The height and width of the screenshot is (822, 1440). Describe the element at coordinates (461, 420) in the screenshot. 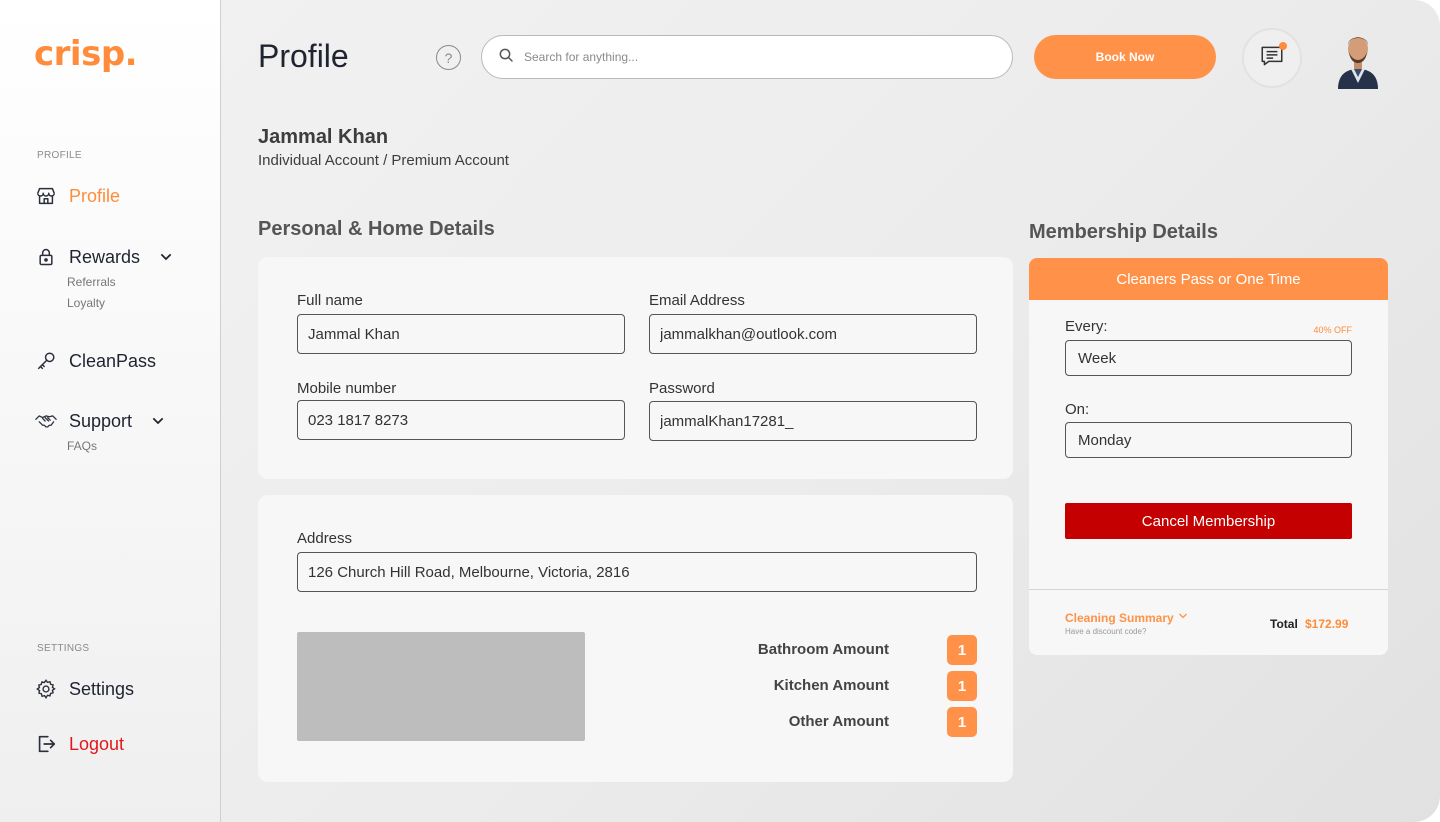

I see `mobile-field` at that location.